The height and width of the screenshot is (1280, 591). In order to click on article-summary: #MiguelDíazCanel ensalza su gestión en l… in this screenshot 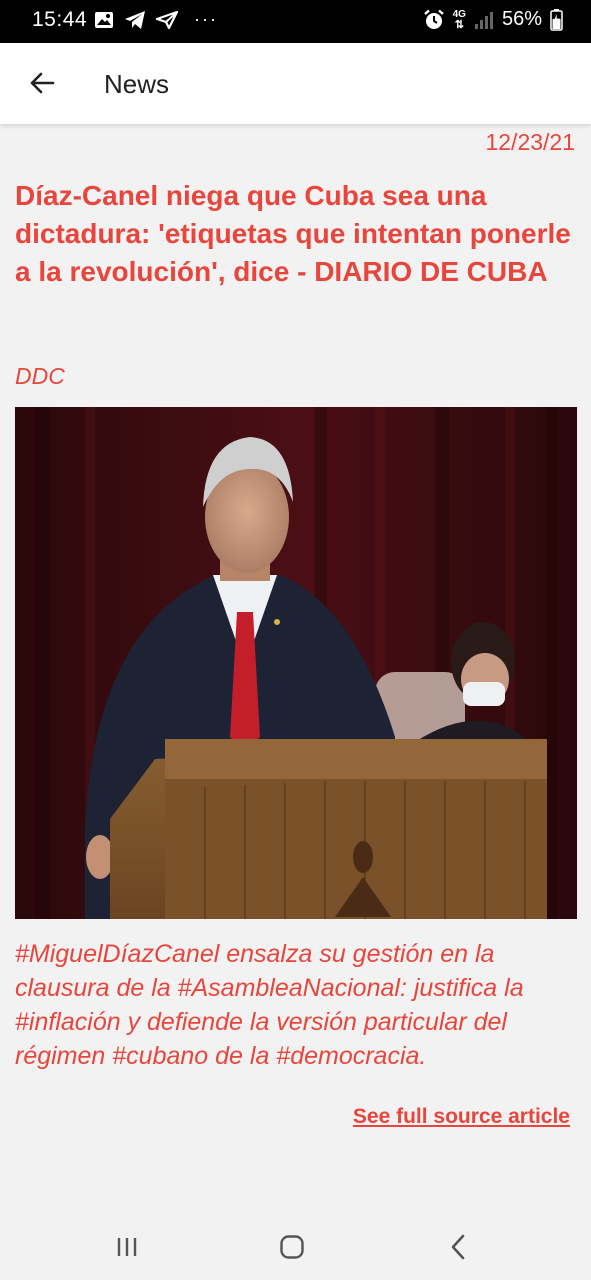, I will do `click(269, 1005)`.